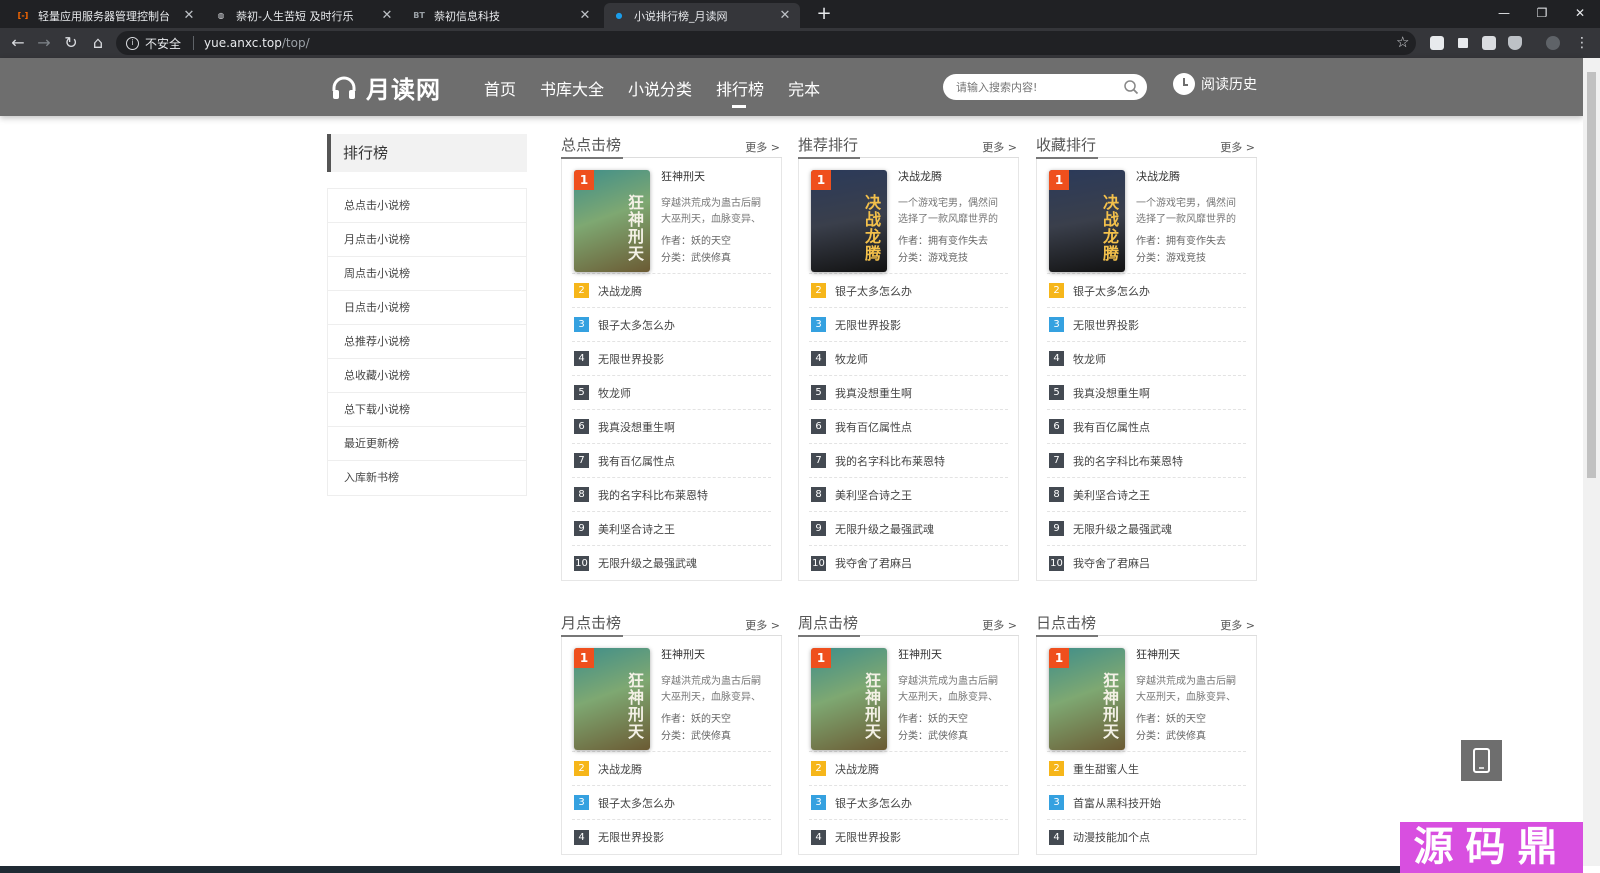 Image resolution: width=1600 pixels, height=873 pixels. Describe the element at coordinates (1122, 529) in the screenshot. I see `book-name: 无限升级之最强武魂` at that location.